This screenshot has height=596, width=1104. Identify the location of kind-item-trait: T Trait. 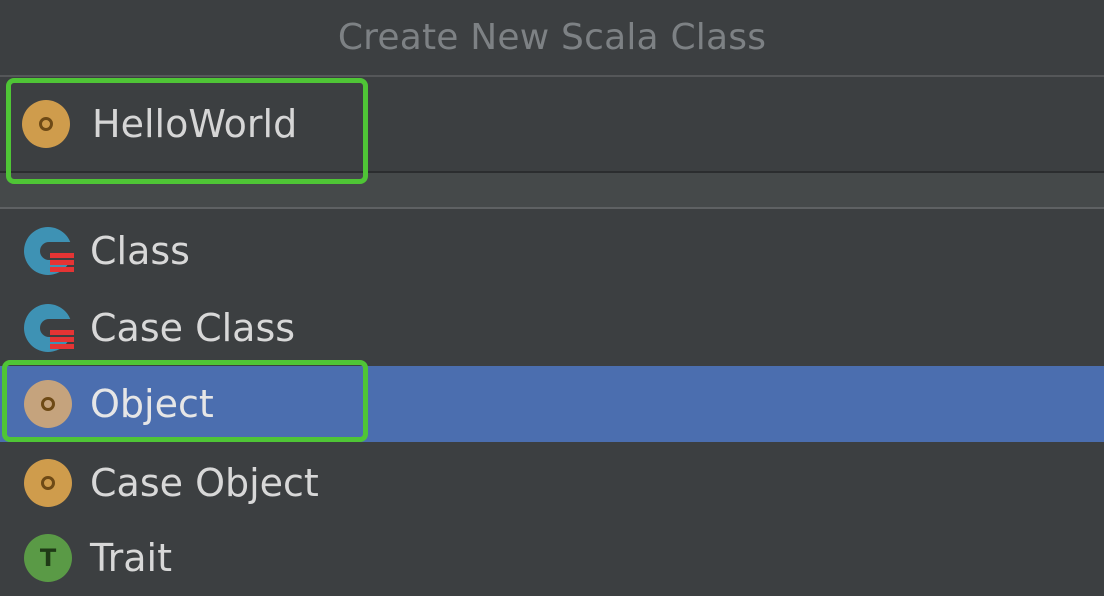
(552, 558).